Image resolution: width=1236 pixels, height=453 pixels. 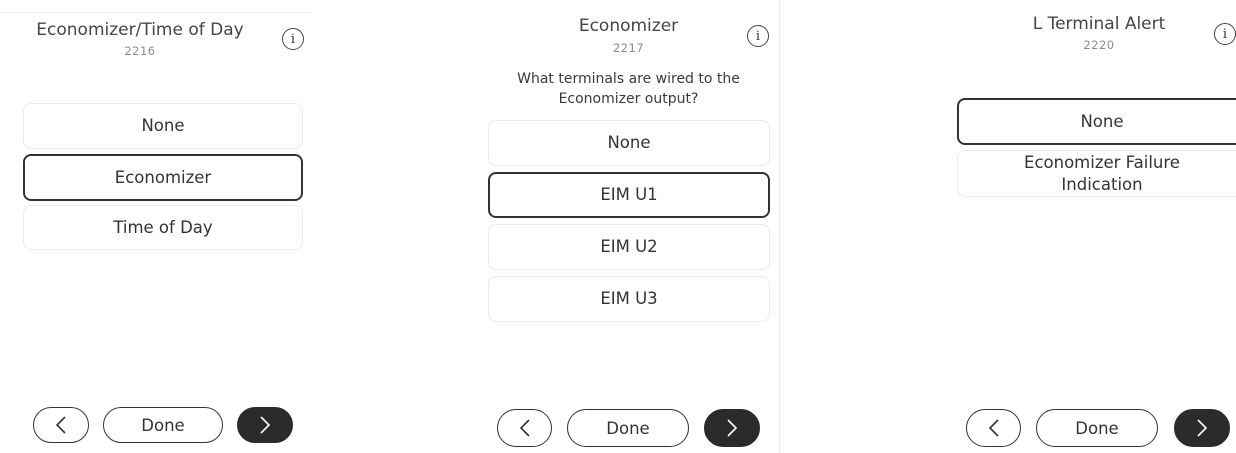 I want to click on screen-title: L Terminal Alert, so click(x=1099, y=24).